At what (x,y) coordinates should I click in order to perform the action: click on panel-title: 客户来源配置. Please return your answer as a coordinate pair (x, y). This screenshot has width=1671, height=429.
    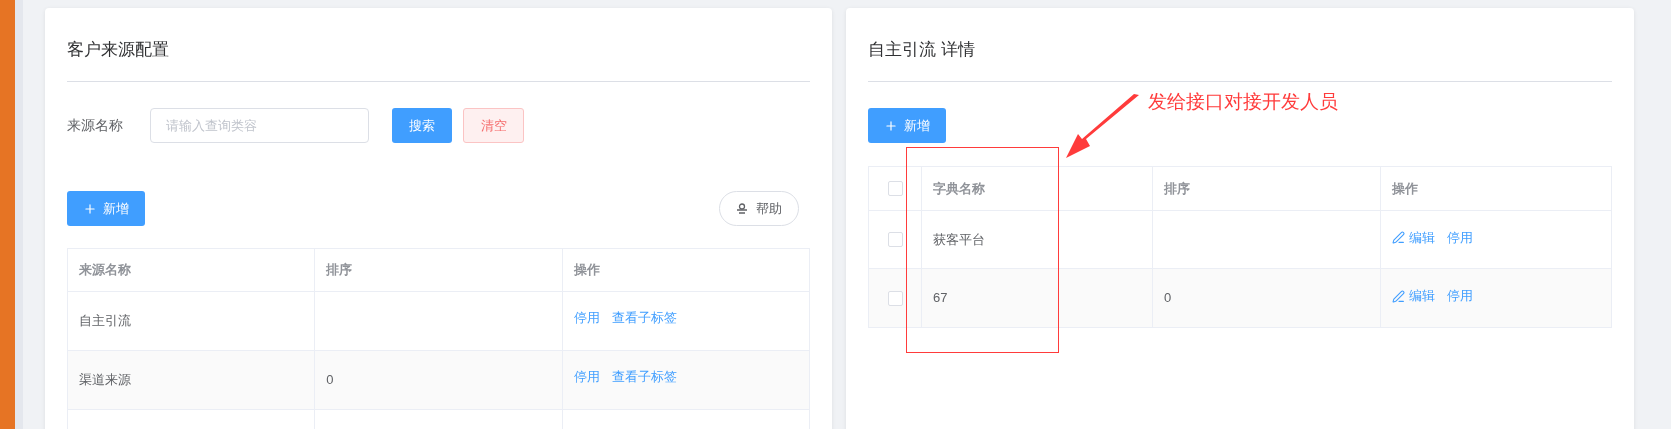
    Looking at the image, I should click on (118, 50).